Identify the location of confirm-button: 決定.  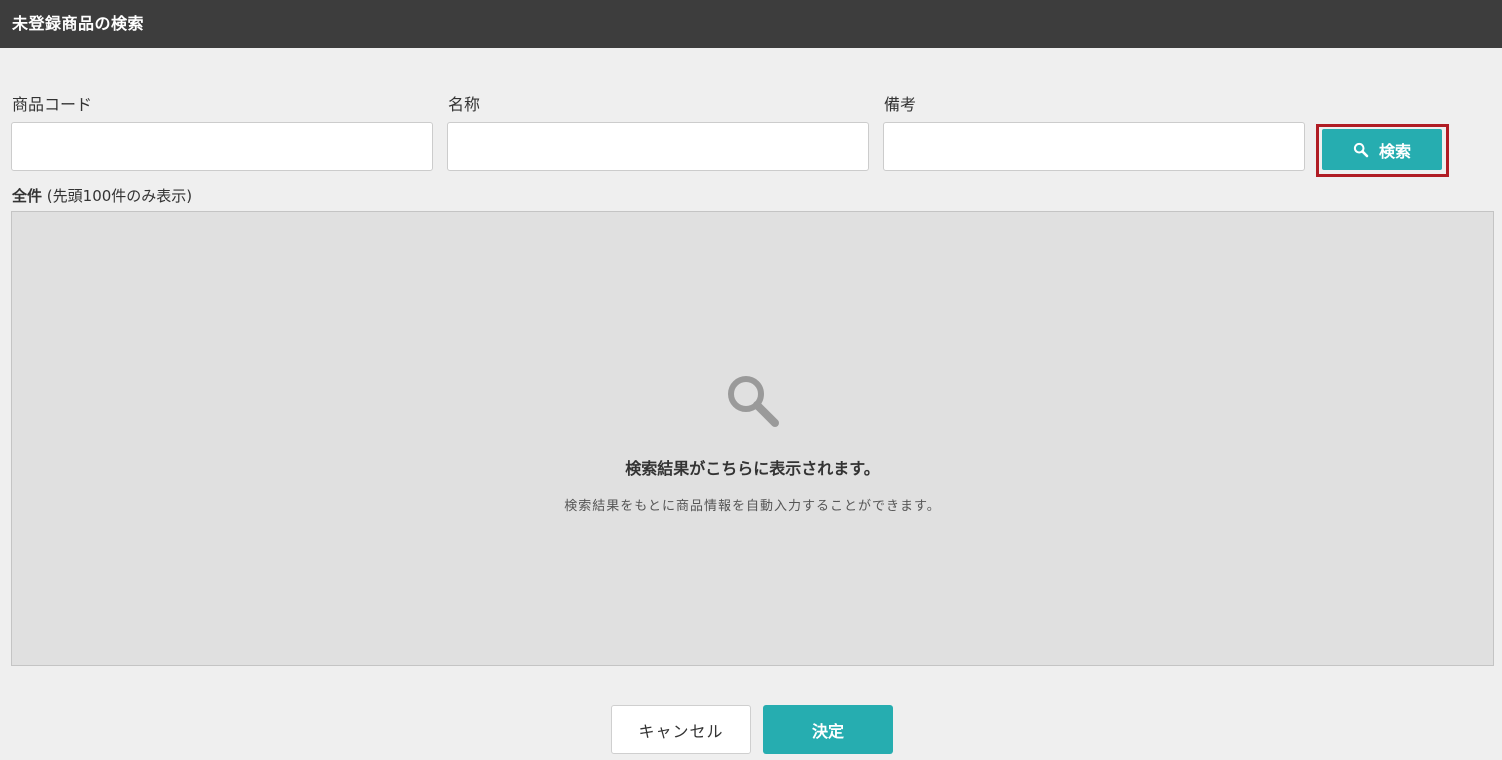
(828, 729).